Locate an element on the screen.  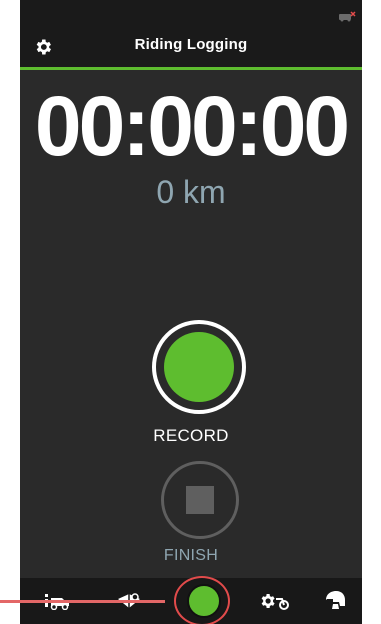
nav-bike-settings is located at coordinates (275, 601).